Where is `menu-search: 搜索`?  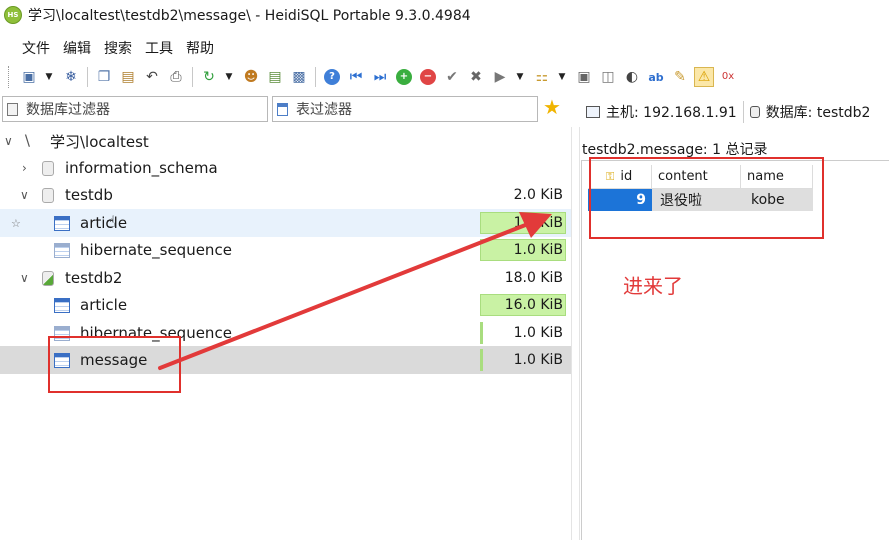
menu-search: 搜索 is located at coordinates (118, 48).